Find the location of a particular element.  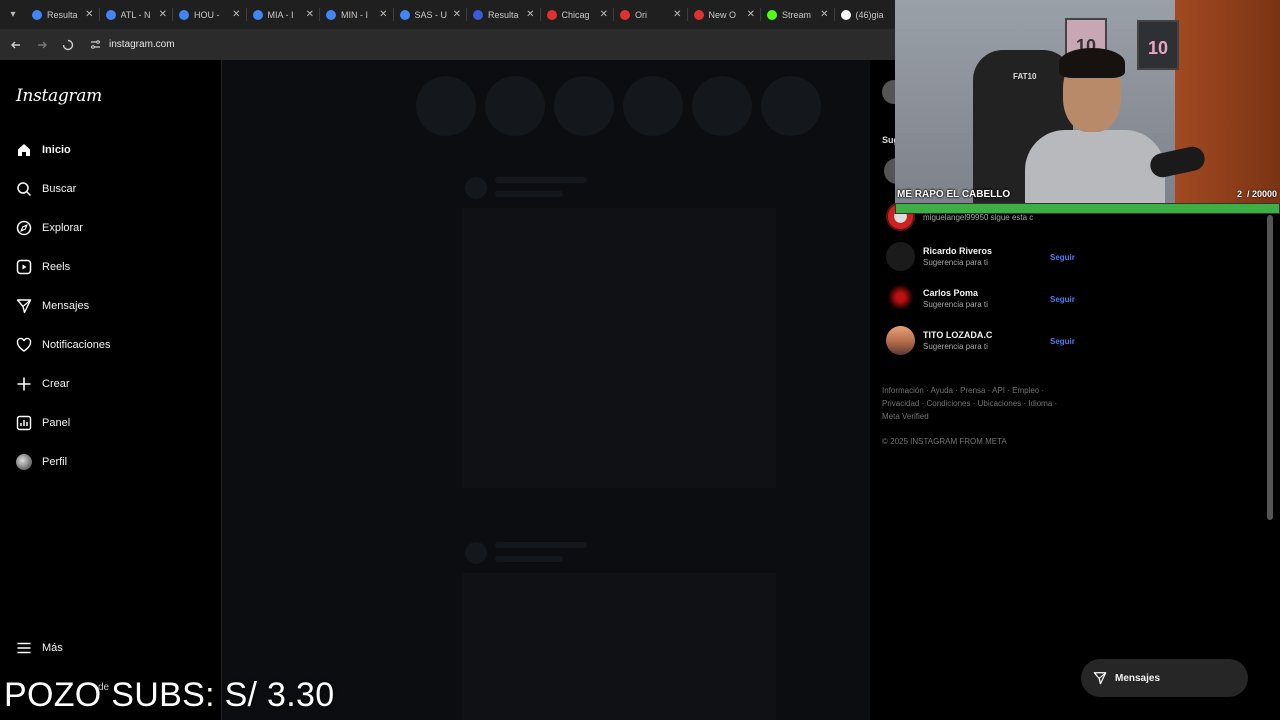

browser-tab: MIA - I ✕ is located at coordinates (284, 14).